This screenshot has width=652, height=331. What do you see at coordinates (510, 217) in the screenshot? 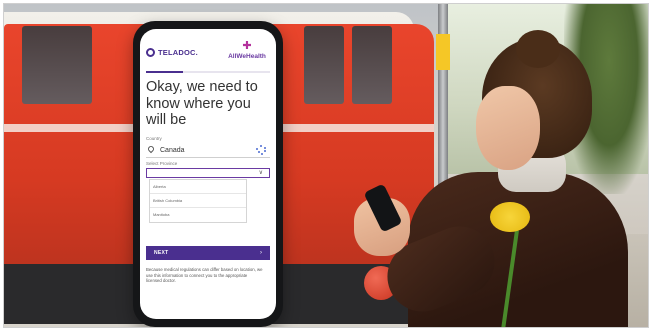
I see `yellow-flower` at bounding box center [510, 217].